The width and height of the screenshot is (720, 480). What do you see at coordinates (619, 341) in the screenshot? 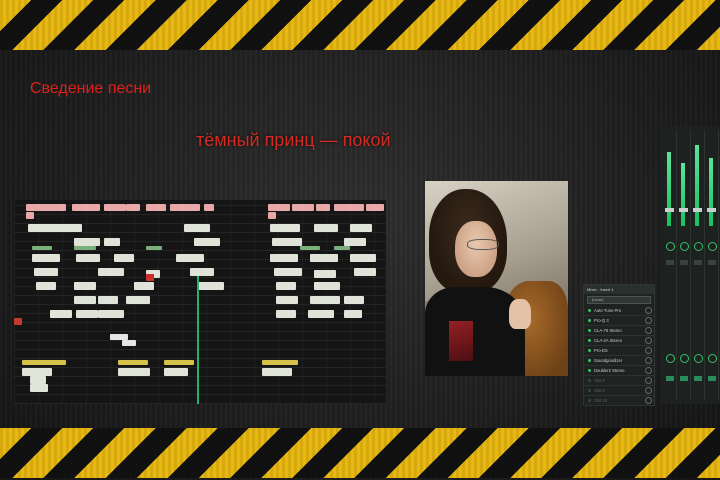
I see `plugin-slot: CLA-2A Stereo` at bounding box center [619, 341].